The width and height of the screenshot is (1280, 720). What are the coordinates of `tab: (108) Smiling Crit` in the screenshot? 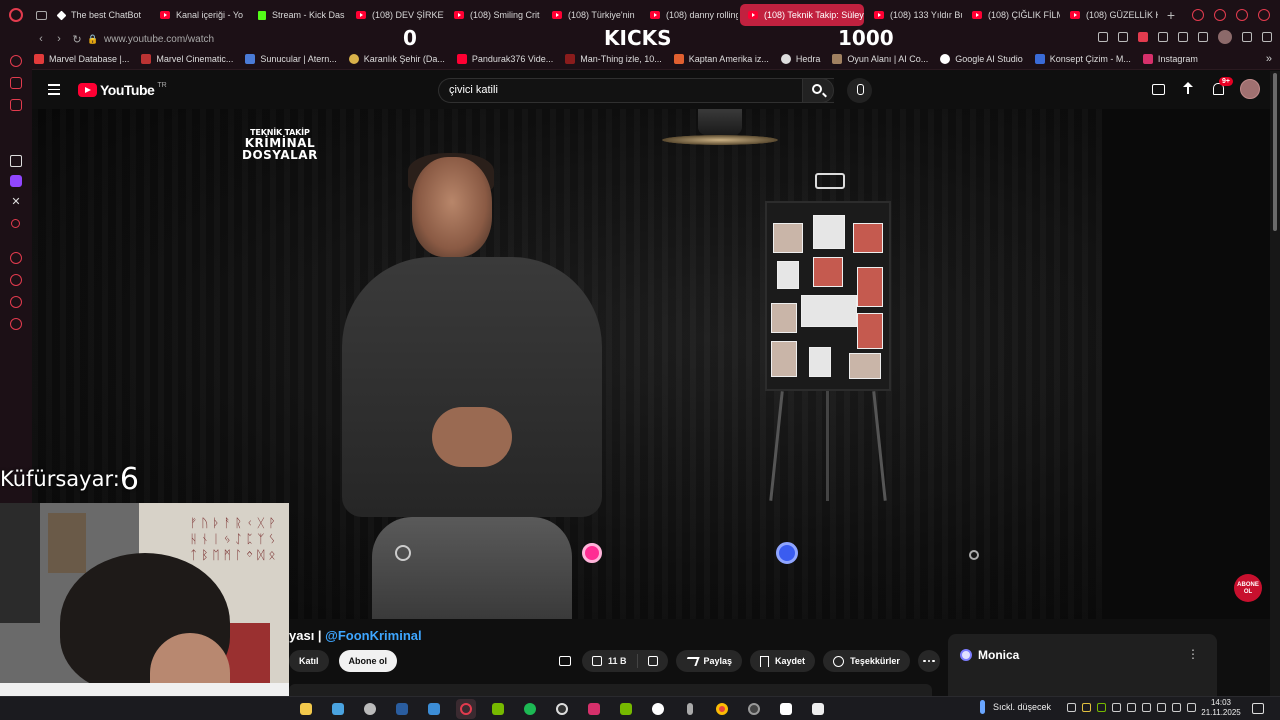 It's located at (494, 15).